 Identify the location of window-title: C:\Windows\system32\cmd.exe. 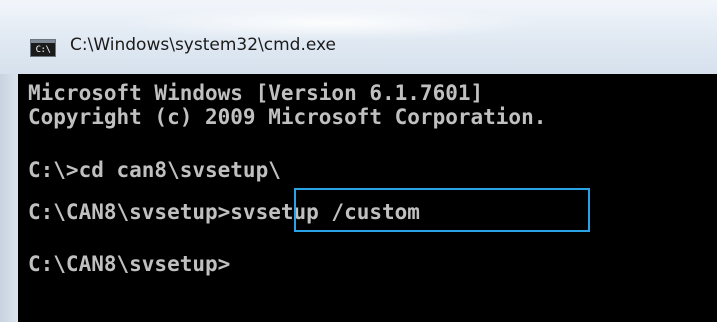
(203, 45).